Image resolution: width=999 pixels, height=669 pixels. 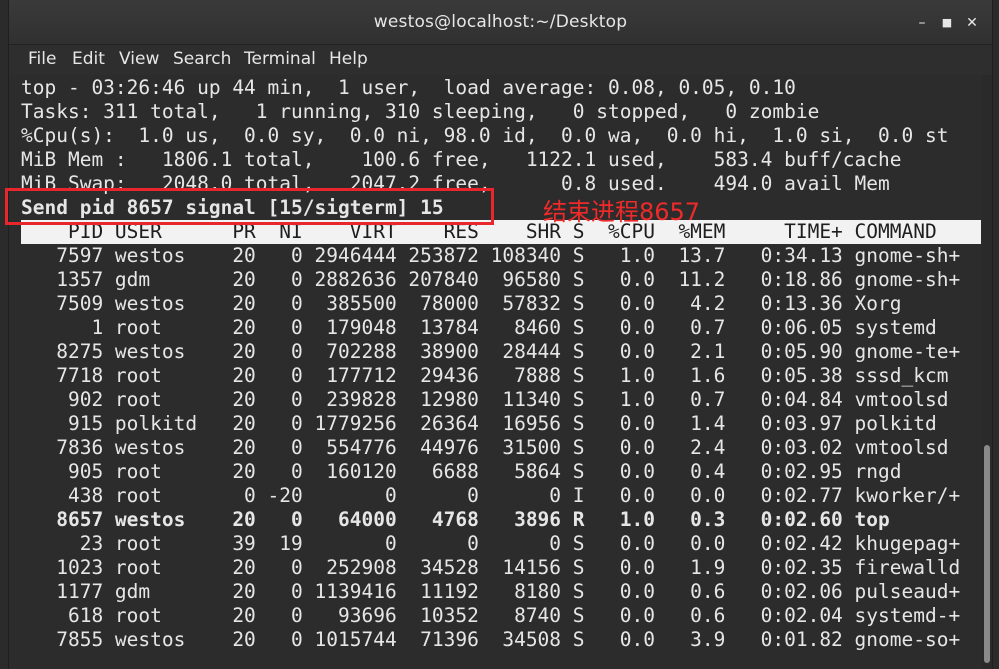 What do you see at coordinates (280, 59) in the screenshot?
I see `menu-terminal: Terminal` at bounding box center [280, 59].